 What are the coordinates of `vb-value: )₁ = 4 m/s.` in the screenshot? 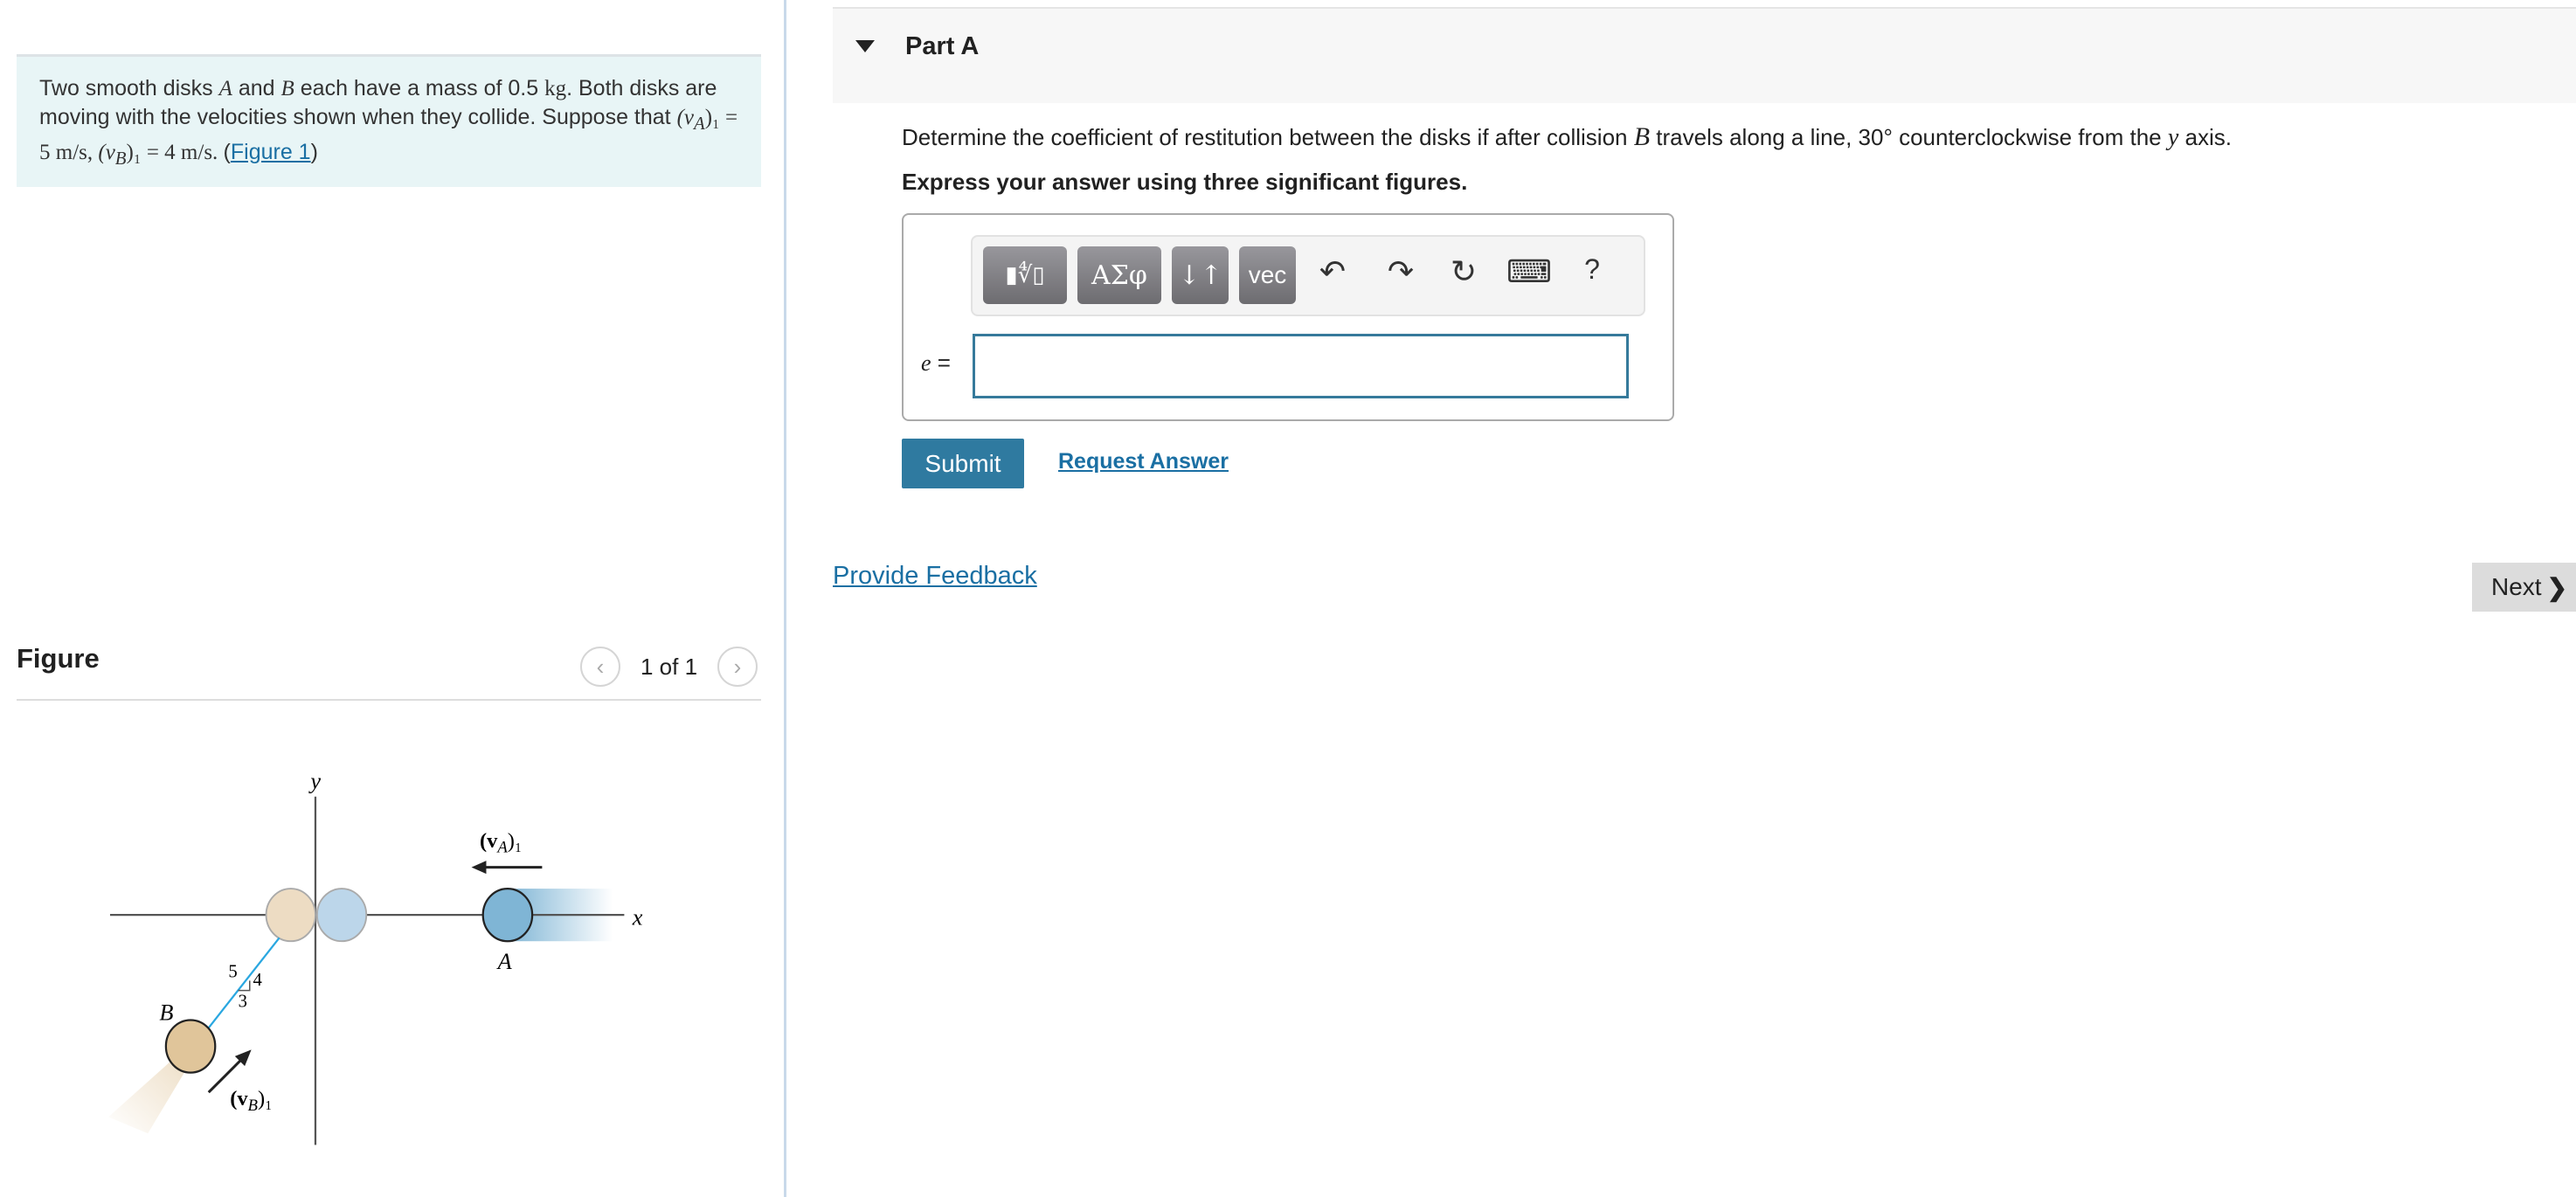 It's located at (175, 152).